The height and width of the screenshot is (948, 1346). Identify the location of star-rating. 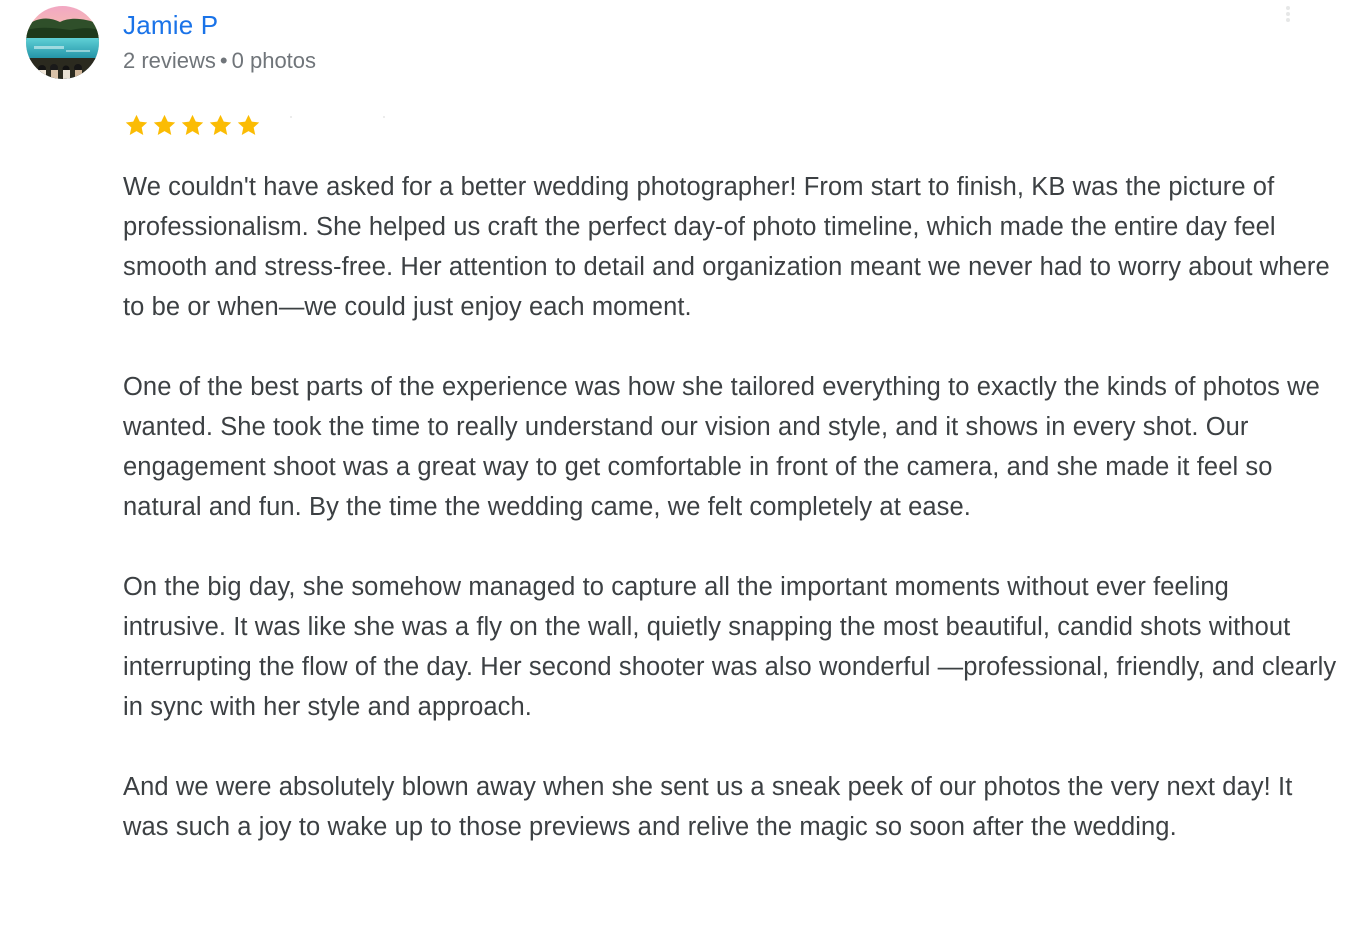
(193, 125).